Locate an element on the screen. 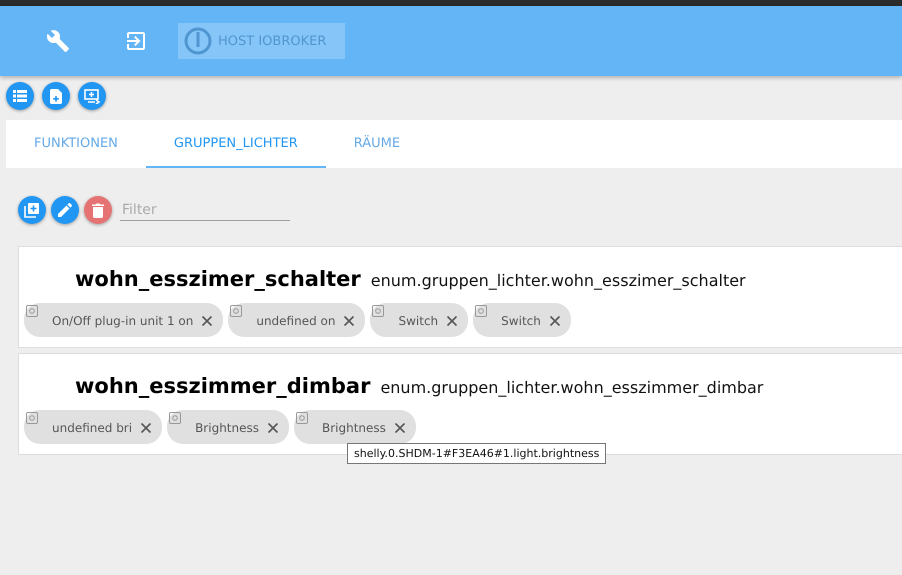 The height and width of the screenshot is (575, 902). member-label: On/Off plug-in unit 1 on is located at coordinates (123, 321).